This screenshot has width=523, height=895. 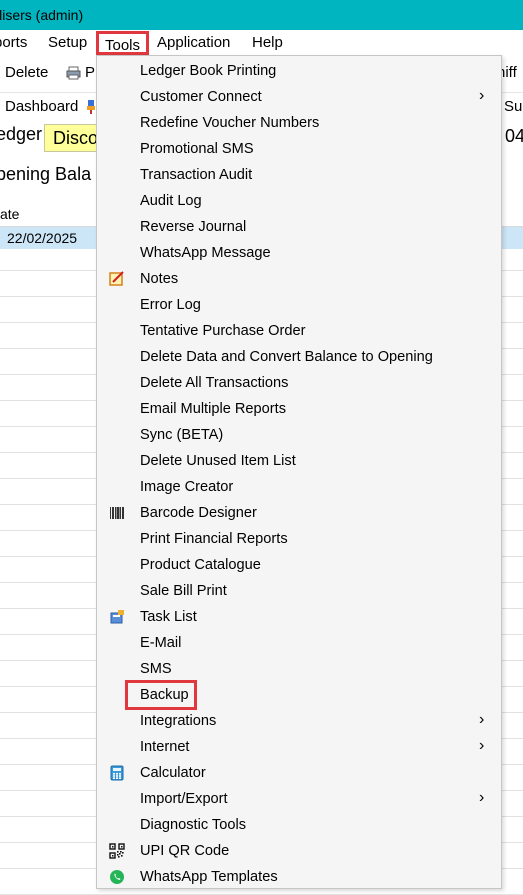 I want to click on menu-item-label: Diagnostic Tools, so click(x=193, y=825).